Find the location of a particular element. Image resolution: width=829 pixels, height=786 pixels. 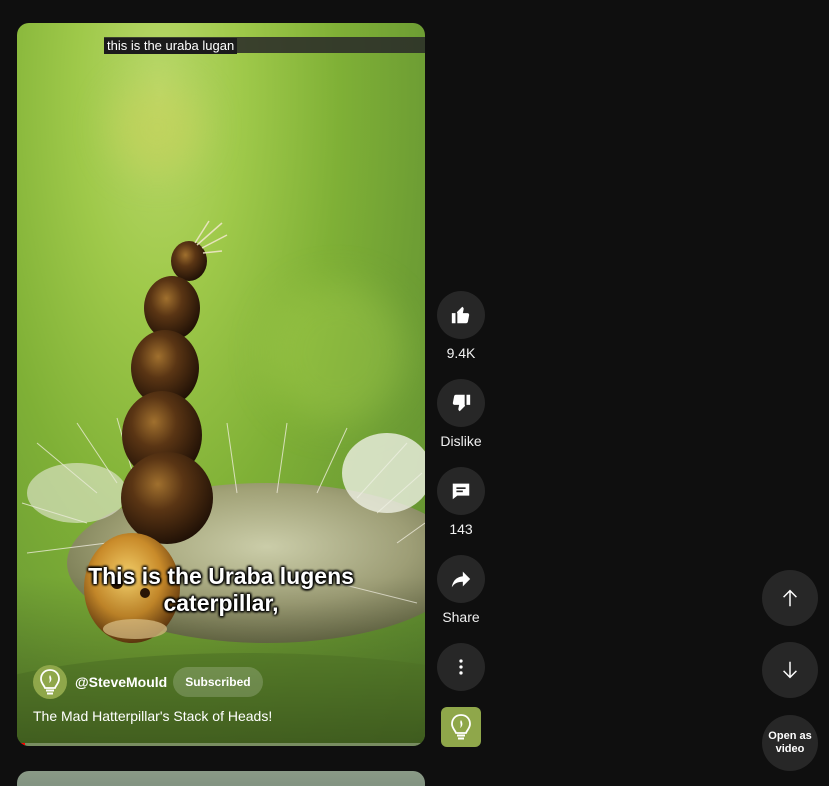

channel-handle: @SteveMould is located at coordinates (121, 682).